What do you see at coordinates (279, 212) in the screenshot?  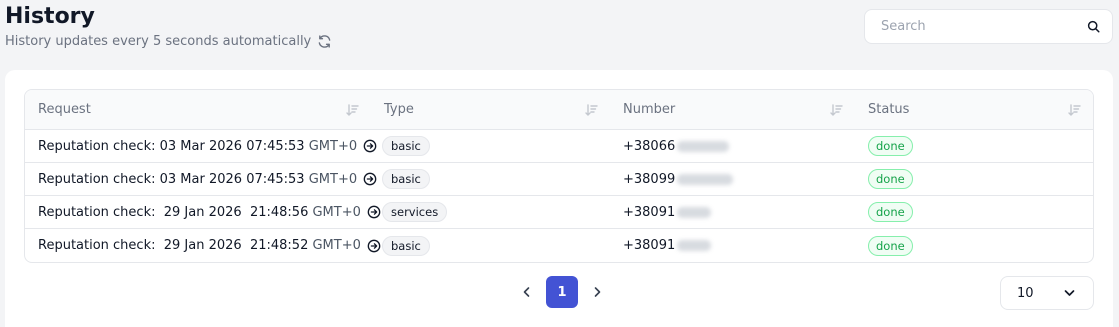 I see `request-time: 21:48:56` at bounding box center [279, 212].